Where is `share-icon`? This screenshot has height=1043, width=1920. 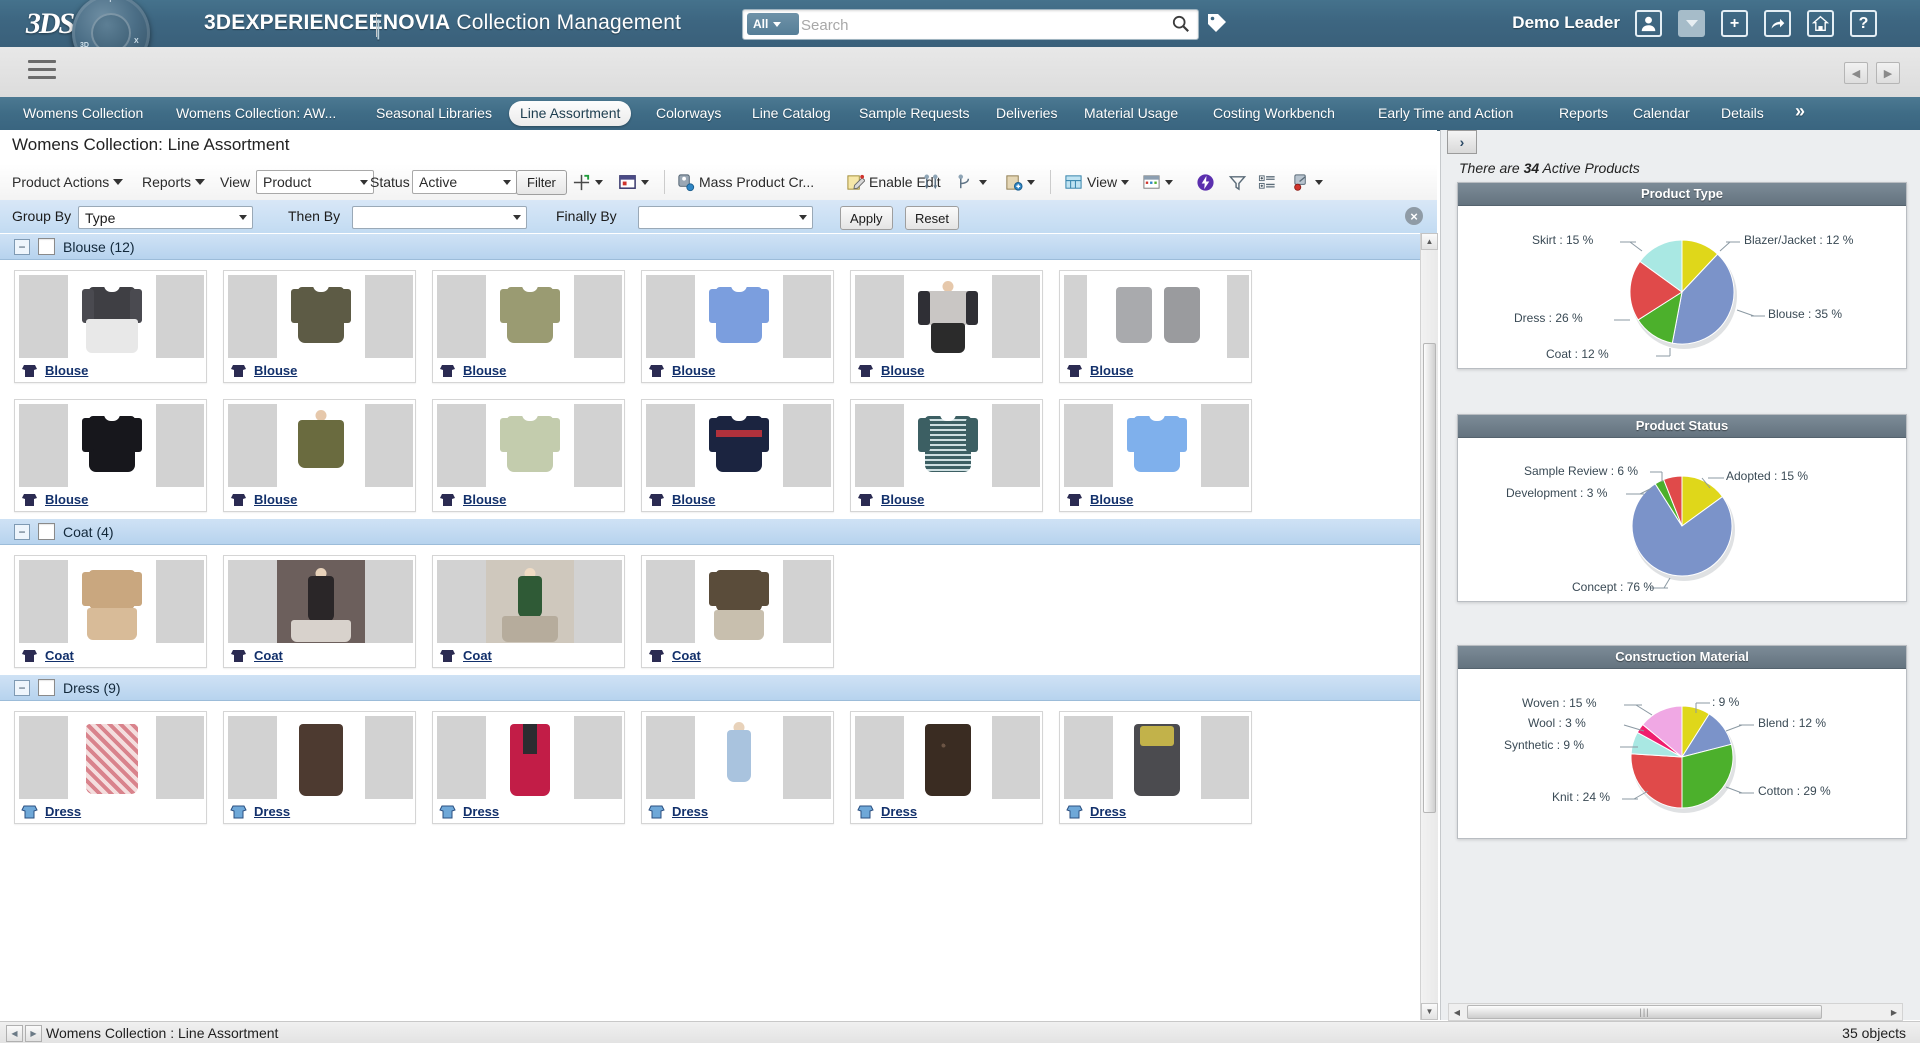
share-icon is located at coordinates (1777, 23).